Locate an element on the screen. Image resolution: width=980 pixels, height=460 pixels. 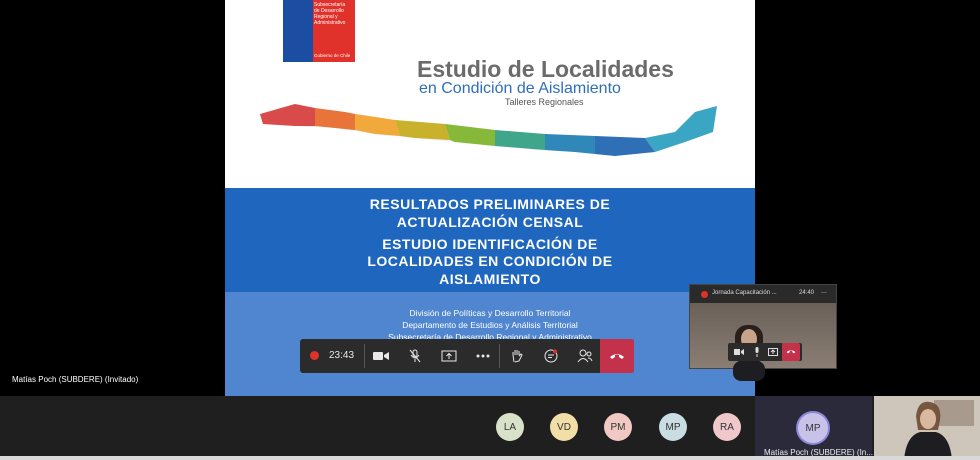
chat-button is located at coordinates (551, 356).